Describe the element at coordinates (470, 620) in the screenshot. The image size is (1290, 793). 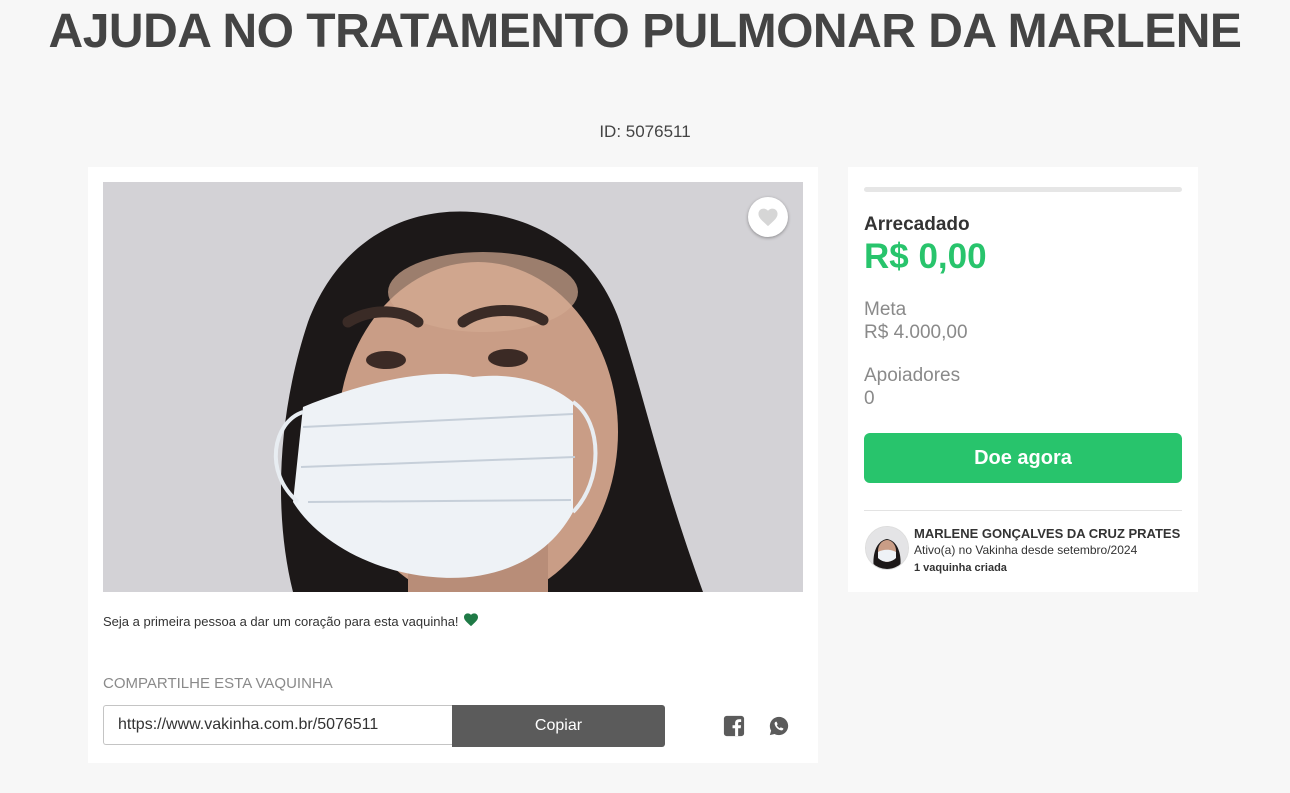
I see `green-heart-icon` at that location.